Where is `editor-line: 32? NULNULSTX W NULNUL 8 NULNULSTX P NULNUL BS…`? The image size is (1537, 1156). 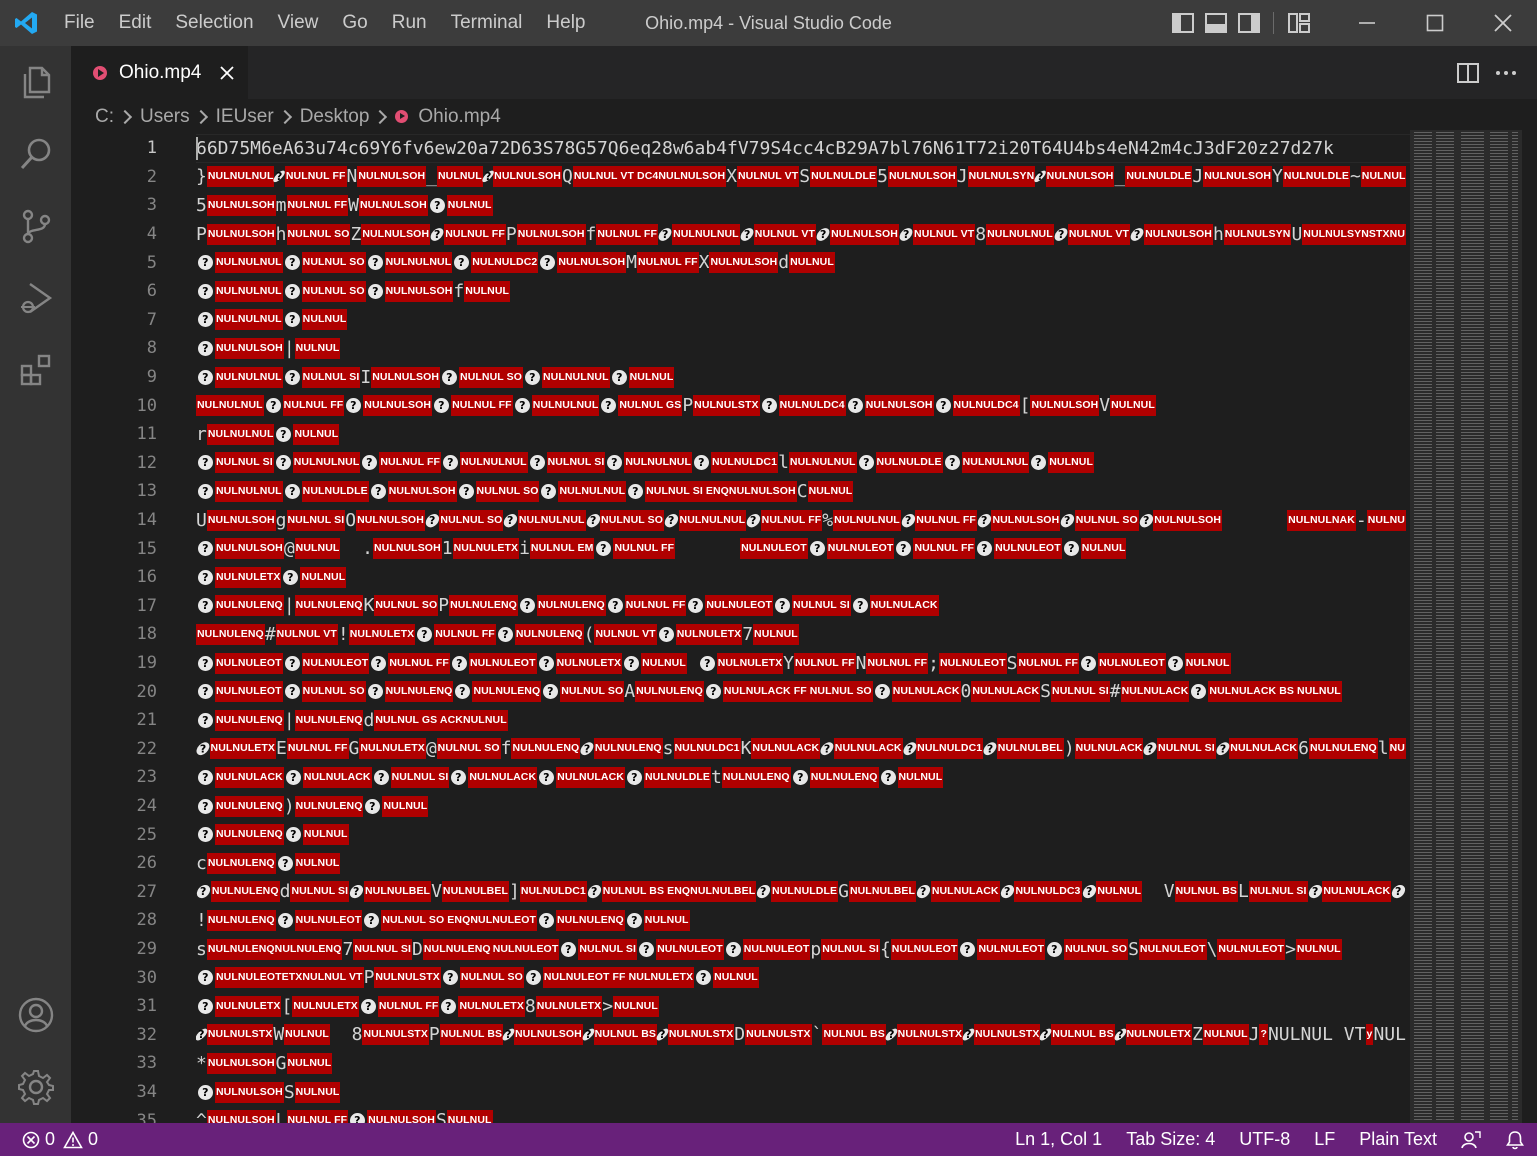
editor-line: 32? NULNULSTX W NULNUL 8 NULNULSTX P NULNUL BS… is located at coordinates (740, 1035).